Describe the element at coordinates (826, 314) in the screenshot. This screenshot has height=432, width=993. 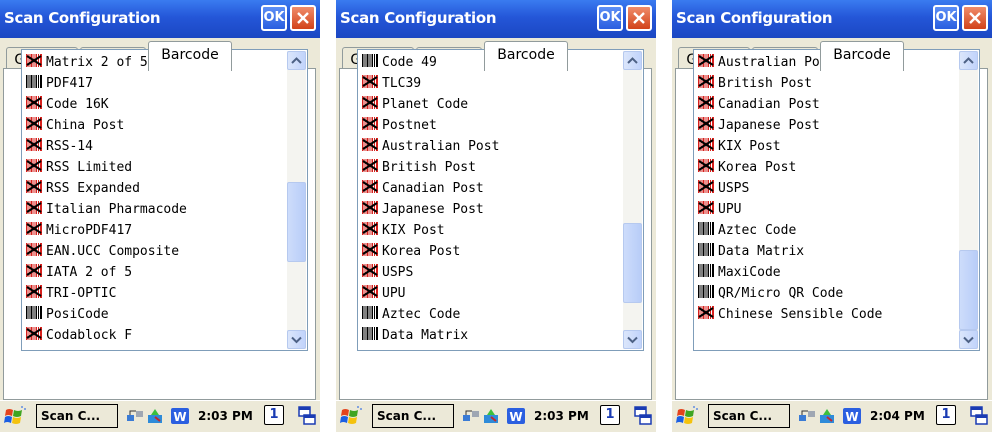
I see `list-item: Chinese Sensible Code` at that location.